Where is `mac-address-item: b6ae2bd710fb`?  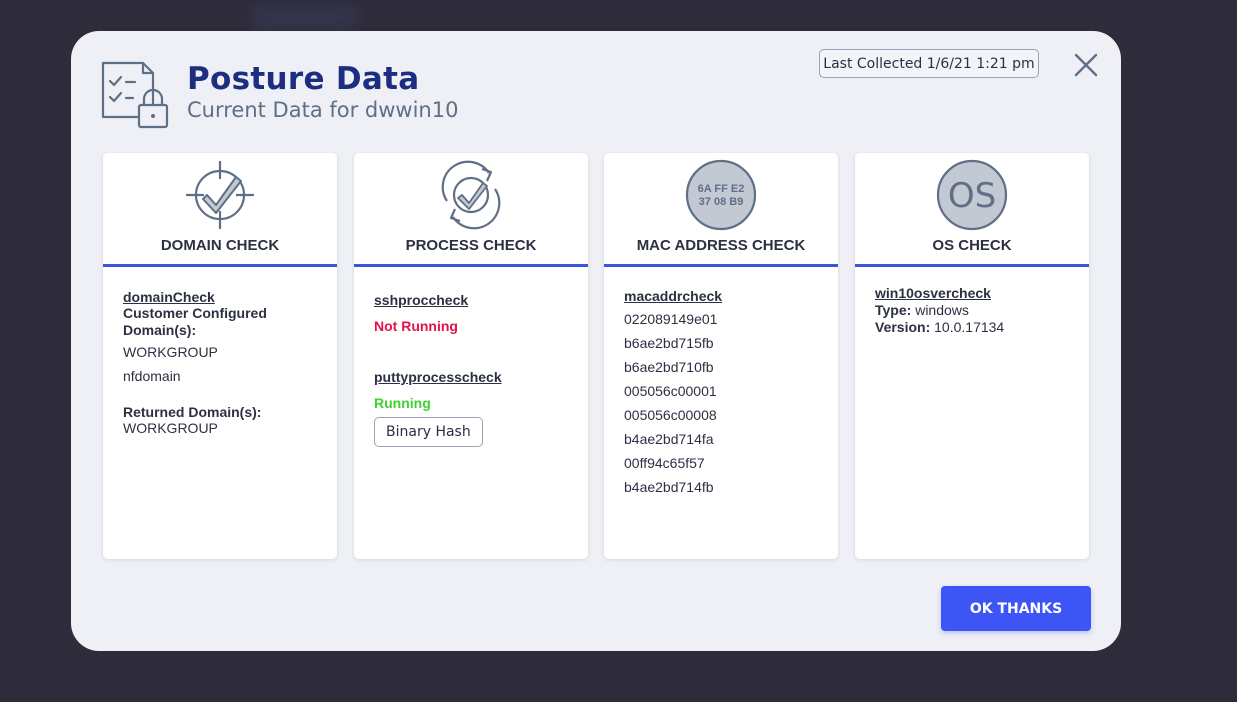 mac-address-item: b6ae2bd710fb is located at coordinates (669, 367).